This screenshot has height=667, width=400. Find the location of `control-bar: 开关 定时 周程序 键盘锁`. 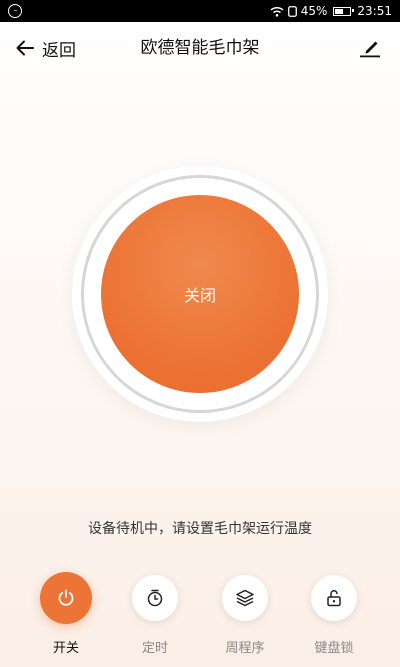

control-bar: 开关 定时 周程序 键盘锁 is located at coordinates (200, 619).